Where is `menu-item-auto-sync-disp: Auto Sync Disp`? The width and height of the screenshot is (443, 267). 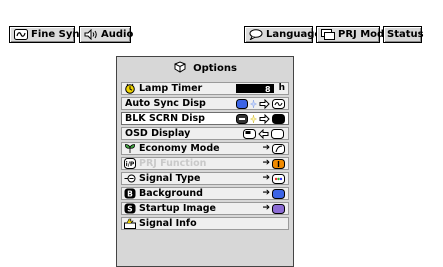 menu-item-auto-sync-disp: Auto Sync Disp is located at coordinates (205, 103).